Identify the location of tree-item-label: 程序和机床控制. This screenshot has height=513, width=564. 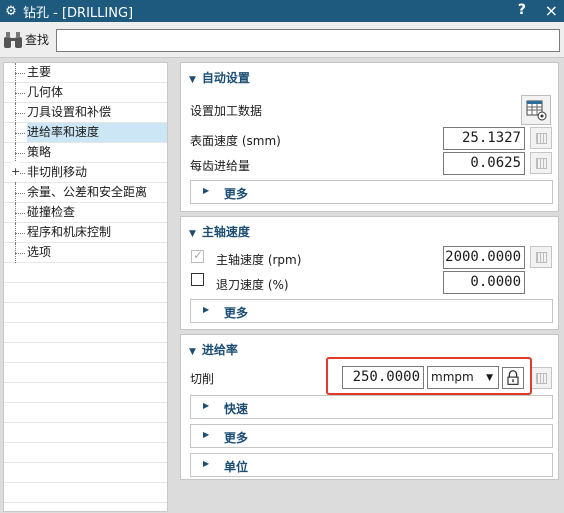
(69, 232).